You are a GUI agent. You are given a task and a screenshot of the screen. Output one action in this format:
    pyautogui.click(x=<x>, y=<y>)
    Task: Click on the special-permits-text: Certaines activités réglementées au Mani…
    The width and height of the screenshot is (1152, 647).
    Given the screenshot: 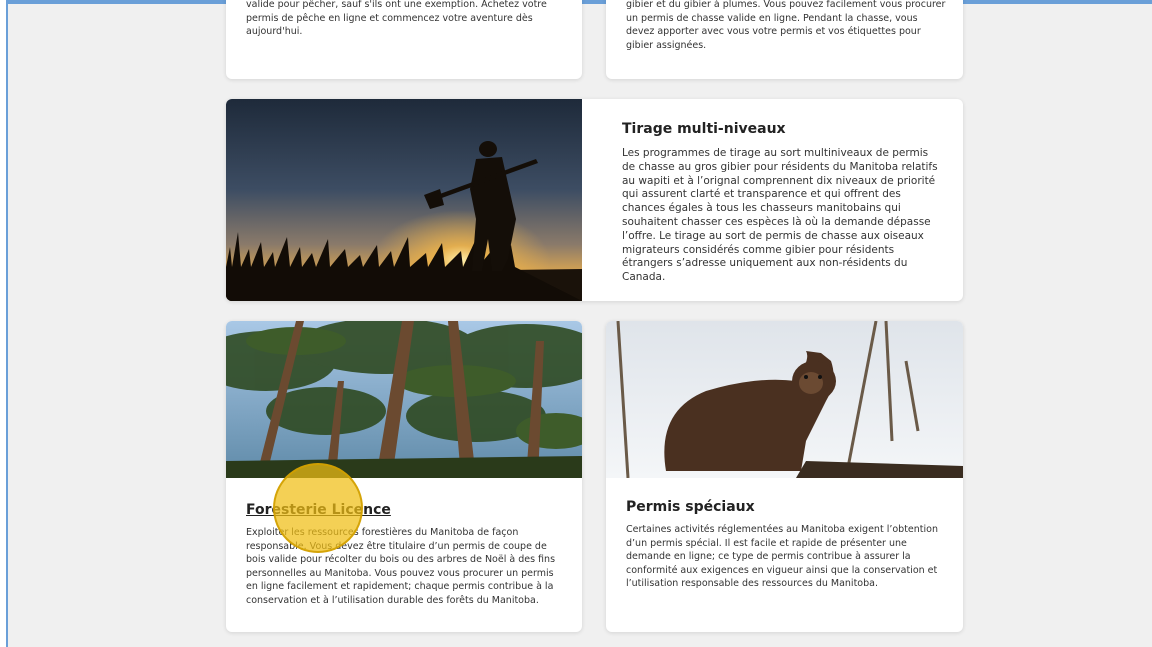 What is the action you would take?
    pyautogui.click(x=782, y=556)
    